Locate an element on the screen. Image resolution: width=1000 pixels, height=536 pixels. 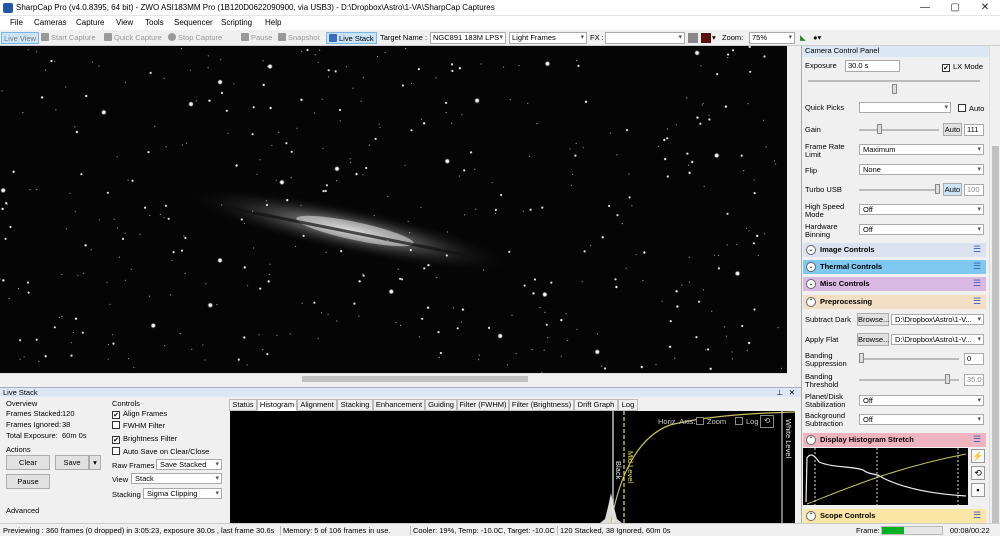
banding-suppression-knob is located at coordinates (861, 358).